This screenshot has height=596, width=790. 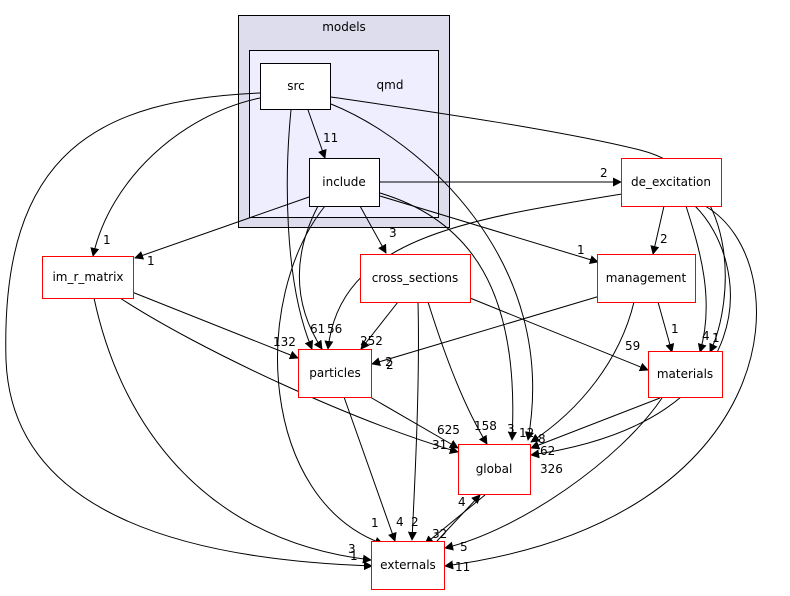 I want to click on edge-label-materials-externals: 5, so click(x=464, y=547).